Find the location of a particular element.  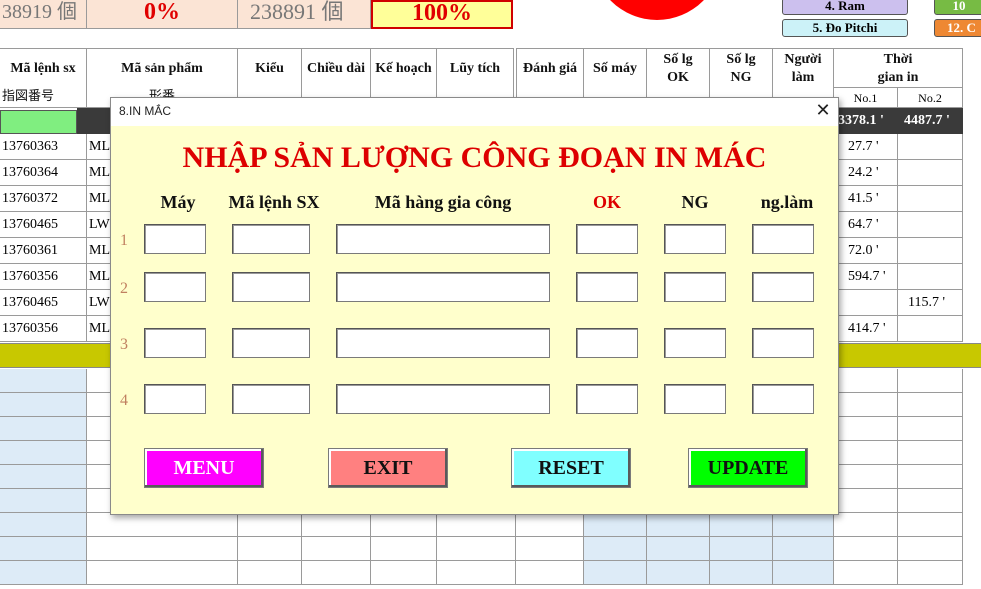

cell-time-no1: 41.5 ' is located at coordinates (866, 199).